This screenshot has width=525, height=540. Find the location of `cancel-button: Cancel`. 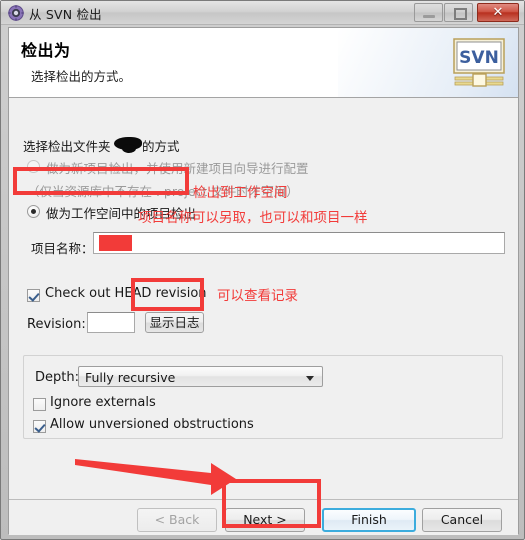

cancel-button: Cancel is located at coordinates (462, 520).